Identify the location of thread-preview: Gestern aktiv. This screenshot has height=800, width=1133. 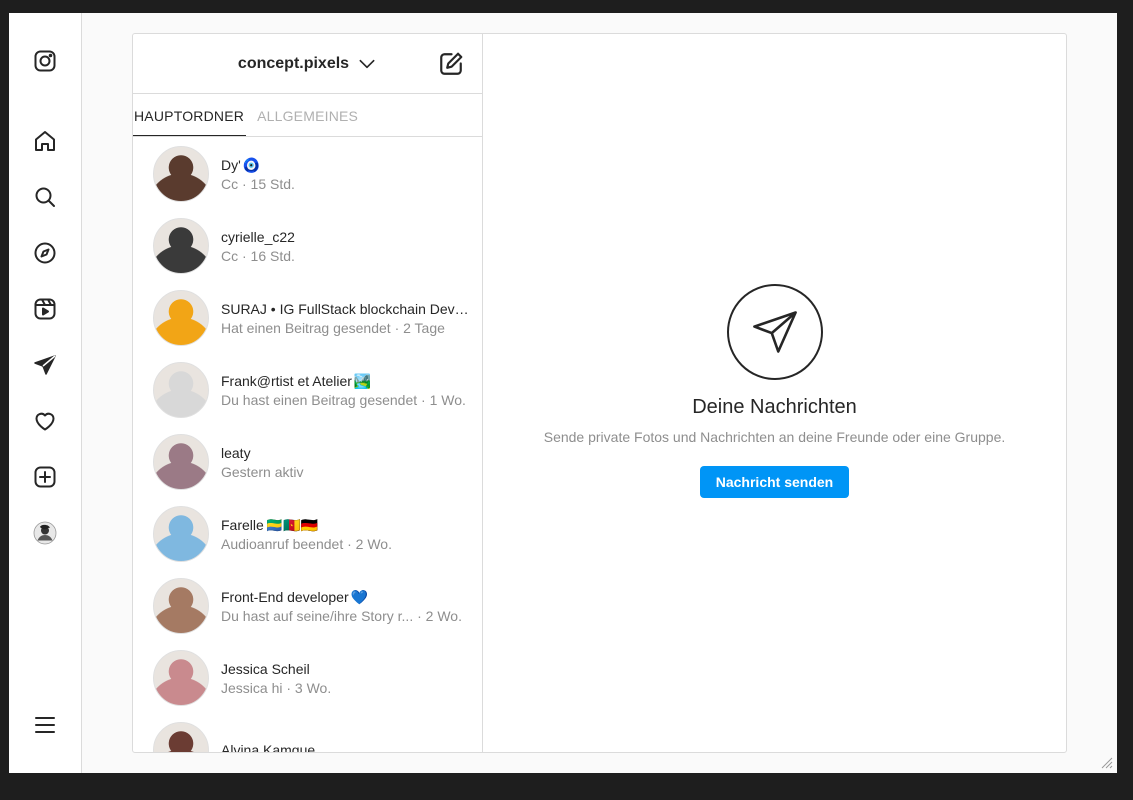
(262, 471).